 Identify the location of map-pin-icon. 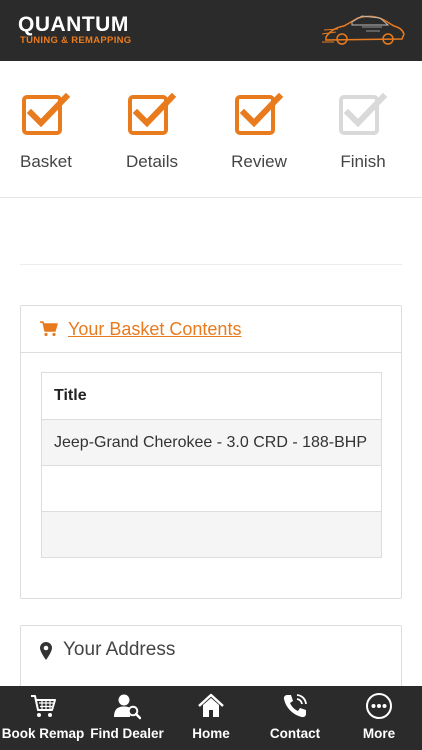
(46, 651).